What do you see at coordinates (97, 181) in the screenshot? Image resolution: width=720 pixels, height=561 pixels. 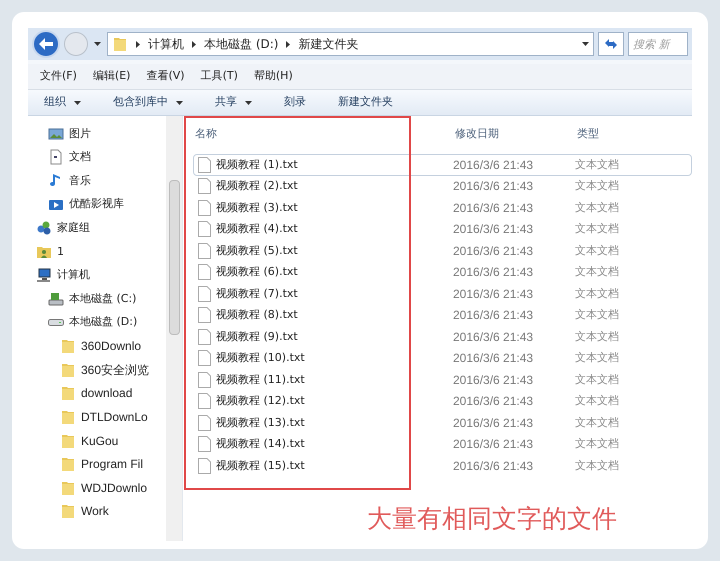 I see `tree-item: 音乐` at bounding box center [97, 181].